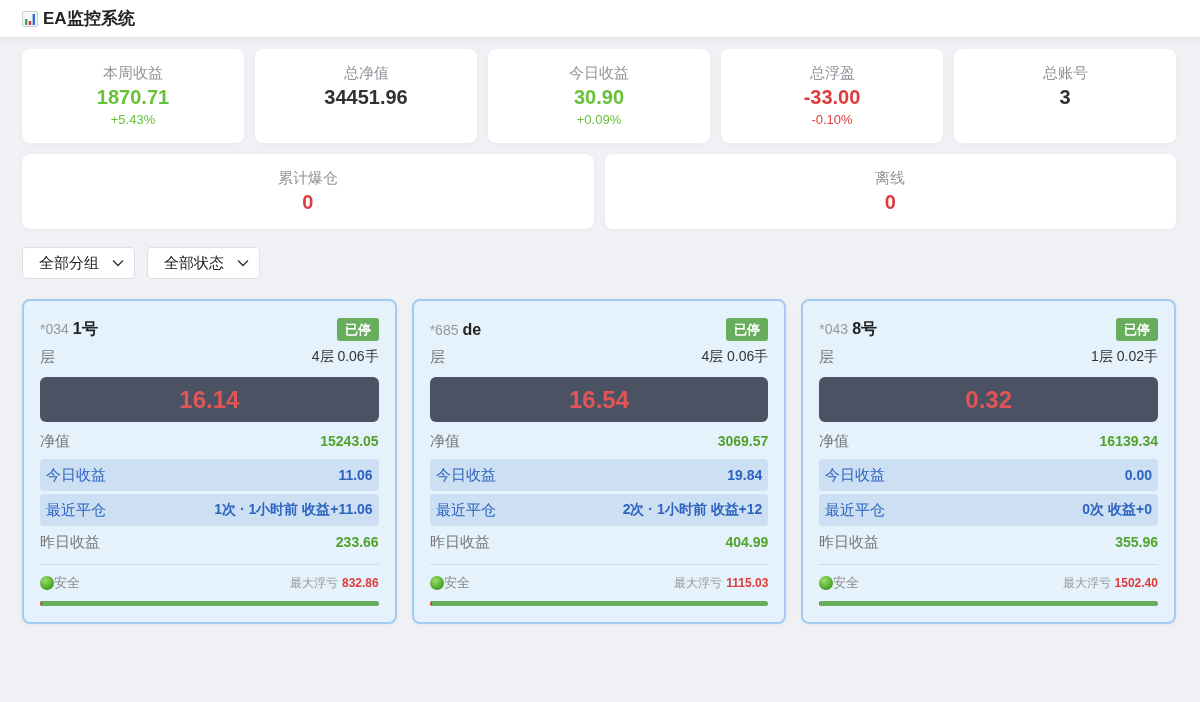  What do you see at coordinates (1136, 542) in the screenshot?
I see `row-value: 355.96` at bounding box center [1136, 542].